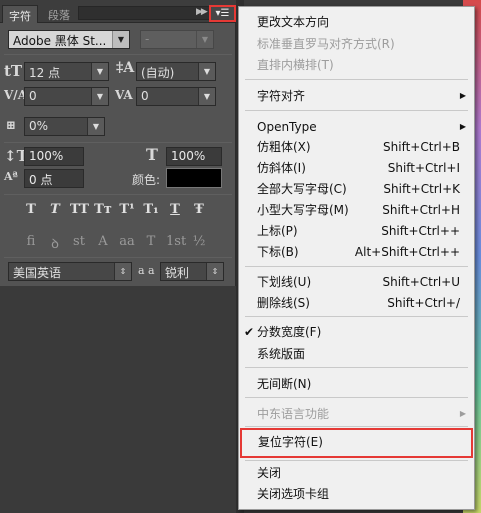  What do you see at coordinates (64, 126) in the screenshot?
I see `tsume-select: 0% ▼` at bounding box center [64, 126].